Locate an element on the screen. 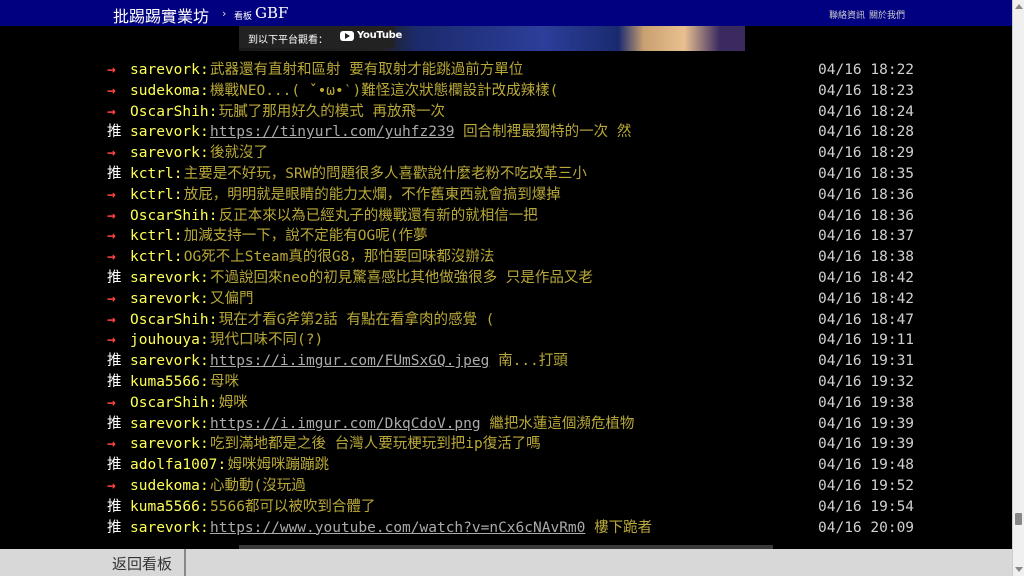  push-row: → sarevork: 後就沒了 04/16 18:29 is located at coordinates (506, 153).